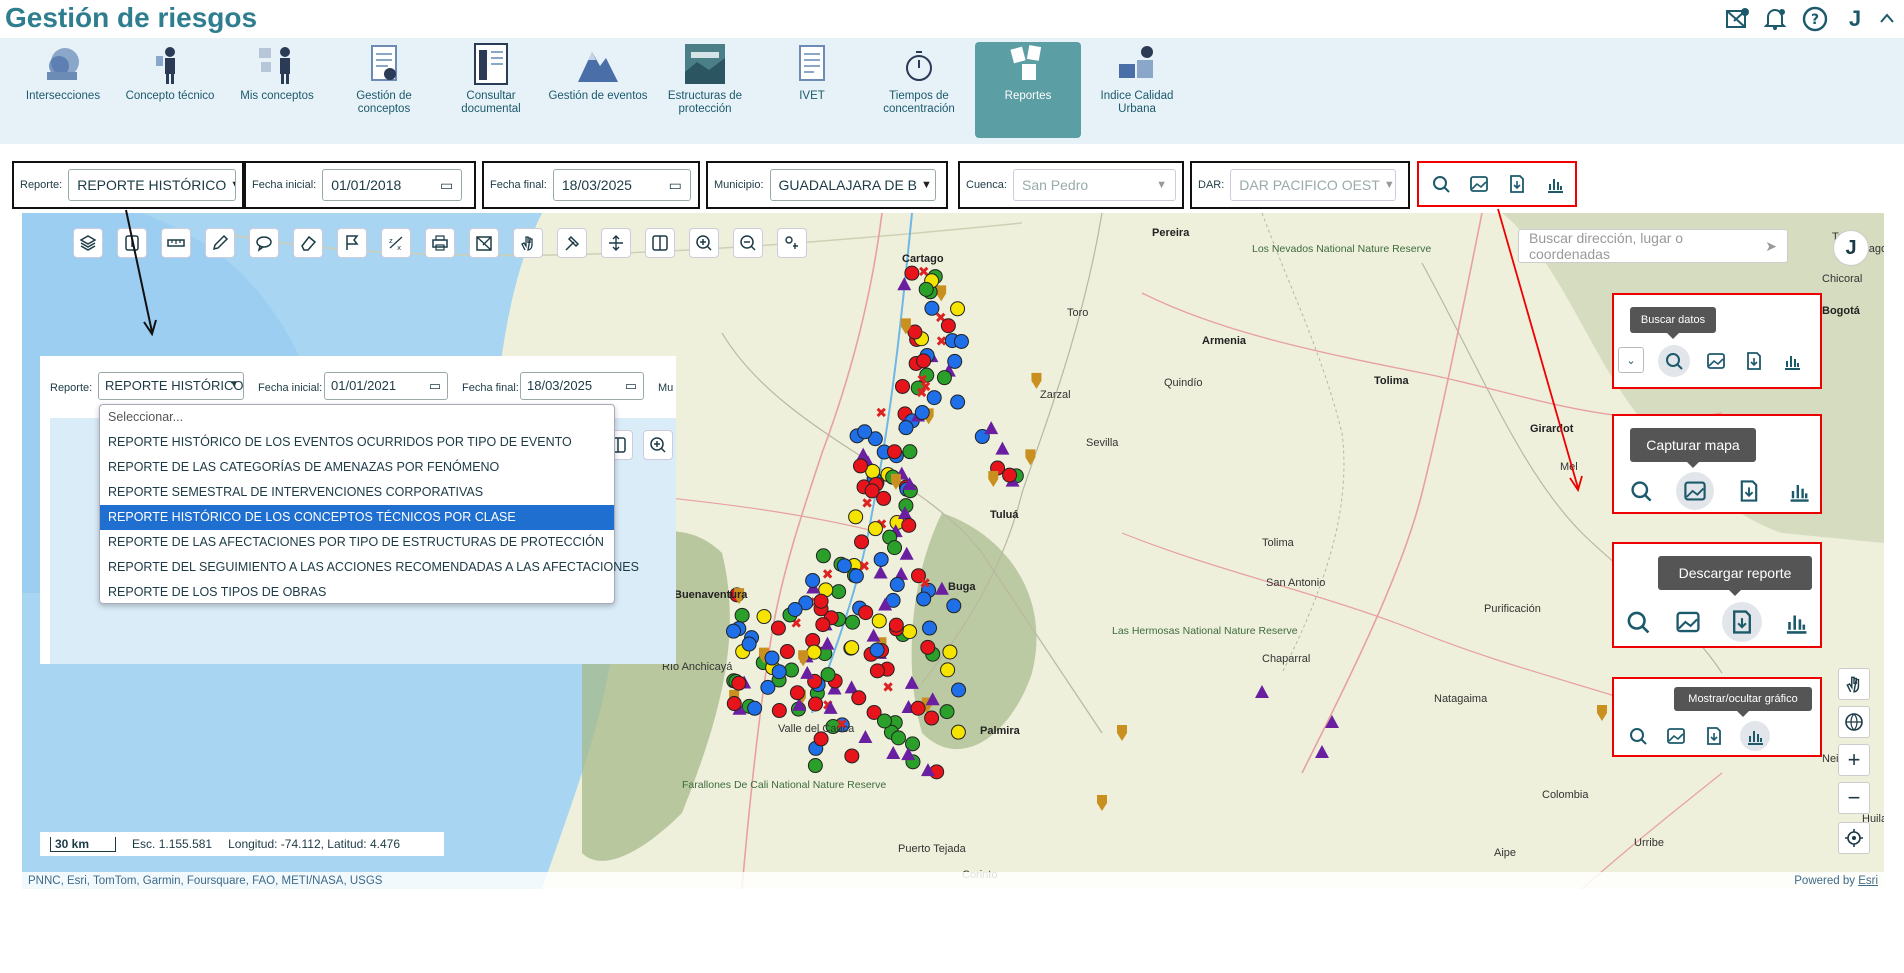  I want to click on hand-icon, so click(528, 243).